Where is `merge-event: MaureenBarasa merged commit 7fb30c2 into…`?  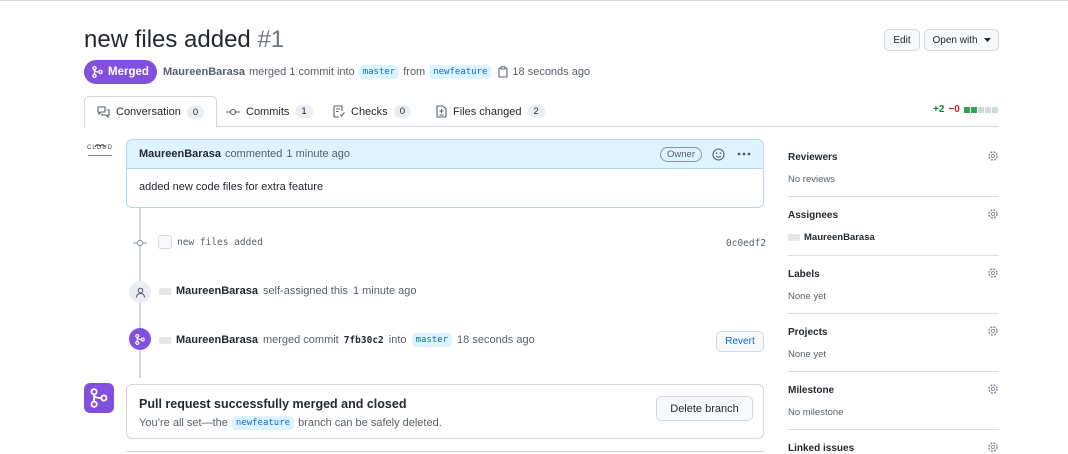
merge-event: MaureenBarasa merged commit 7fb30c2 into… is located at coordinates (347, 340).